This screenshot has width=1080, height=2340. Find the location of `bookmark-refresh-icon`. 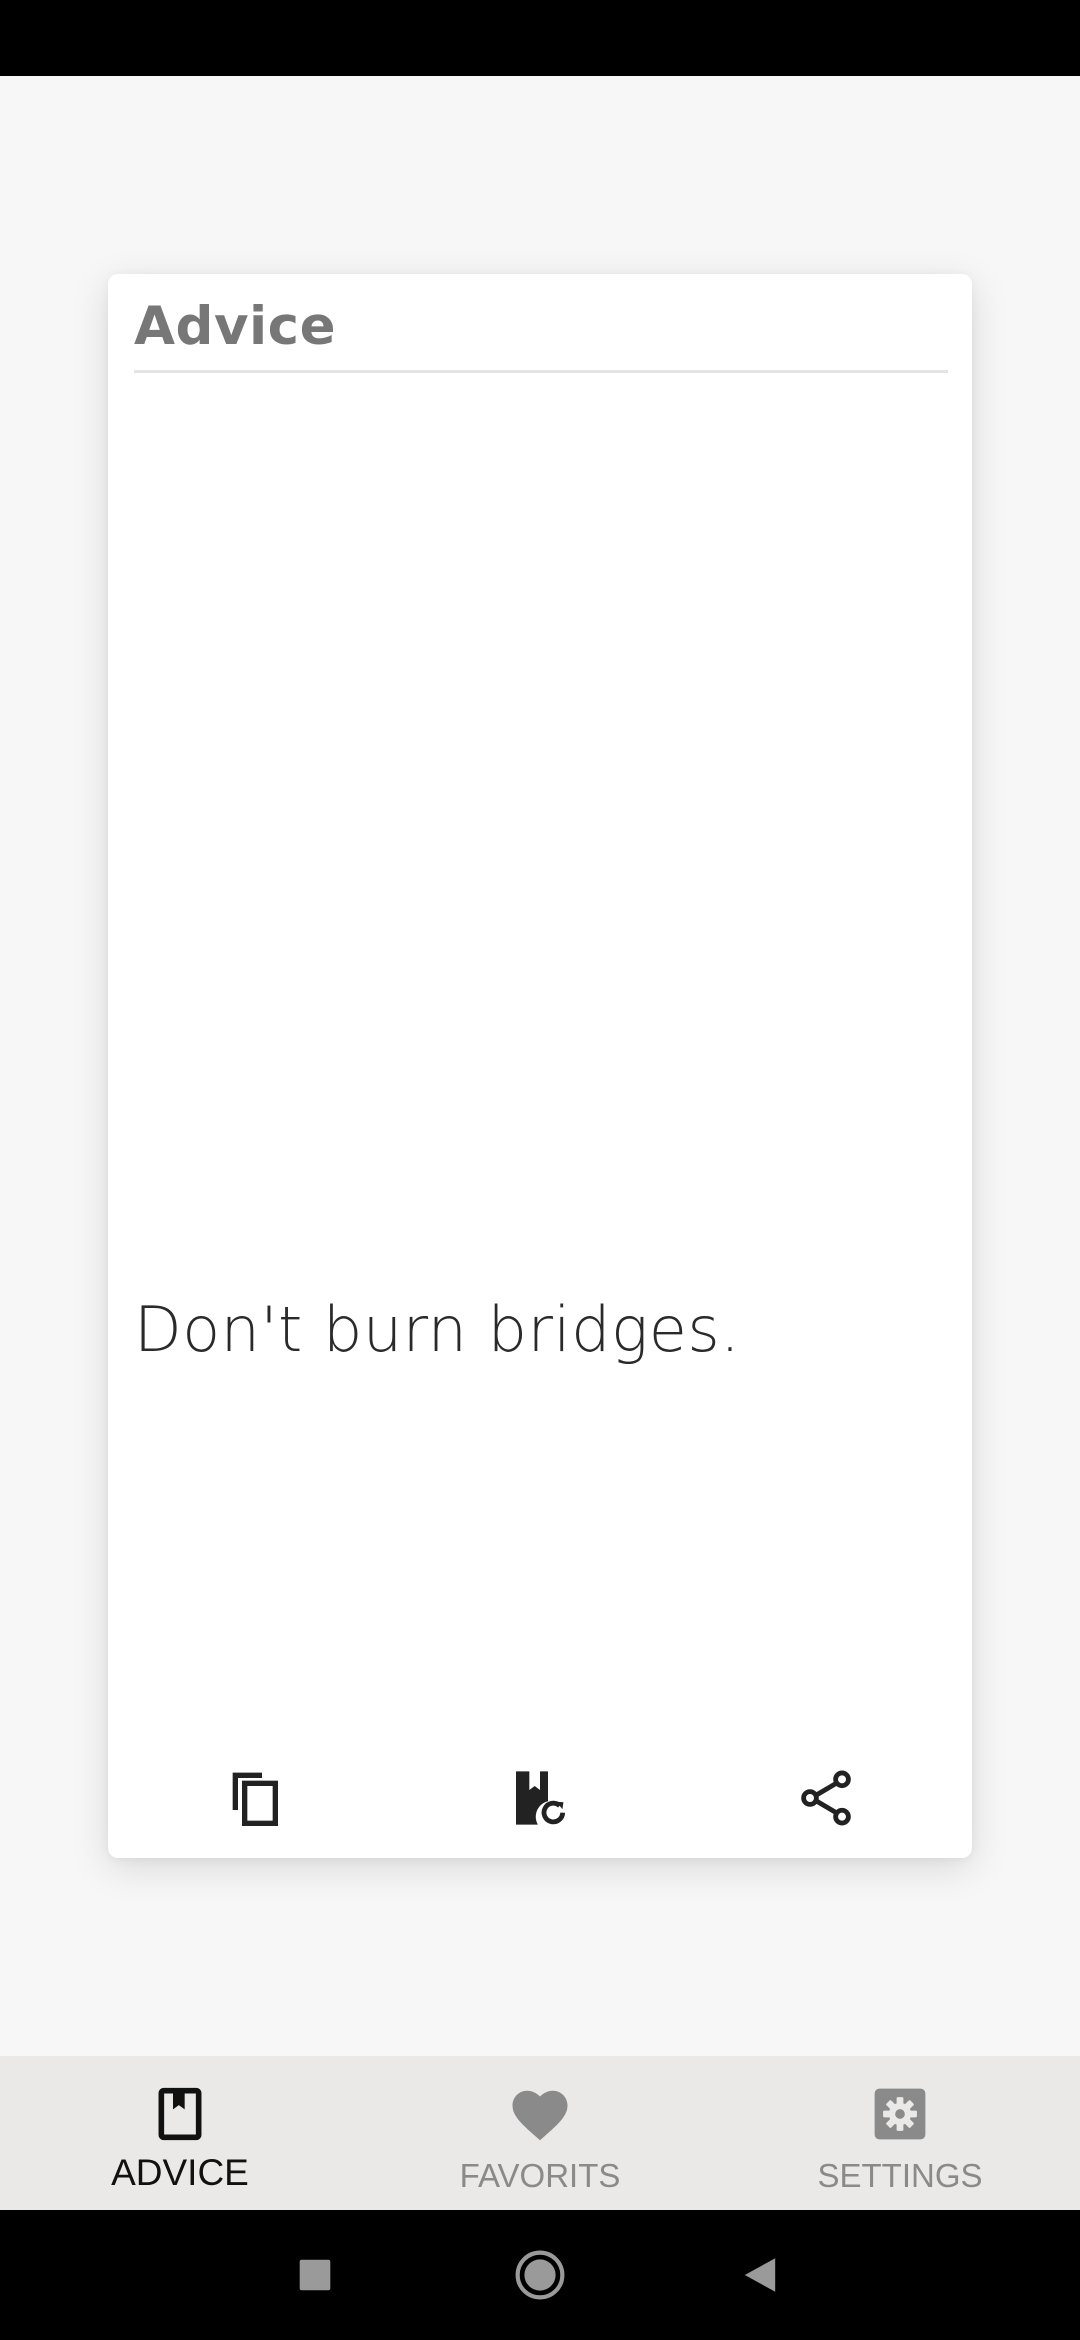

bookmark-refresh-icon is located at coordinates (541, 1798).